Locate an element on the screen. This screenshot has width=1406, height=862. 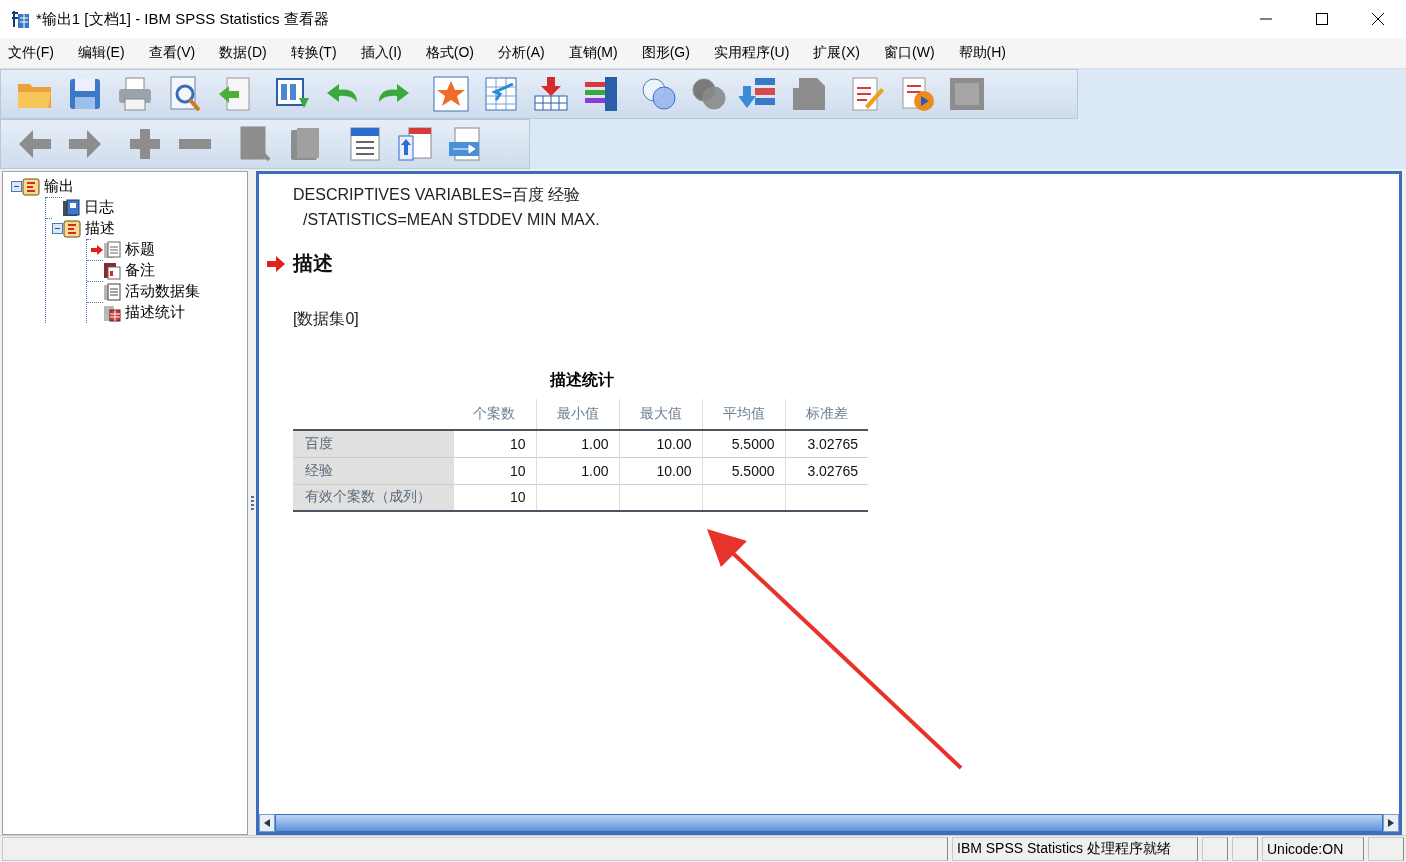
current-item-arrow-icon is located at coordinates (276, 263).